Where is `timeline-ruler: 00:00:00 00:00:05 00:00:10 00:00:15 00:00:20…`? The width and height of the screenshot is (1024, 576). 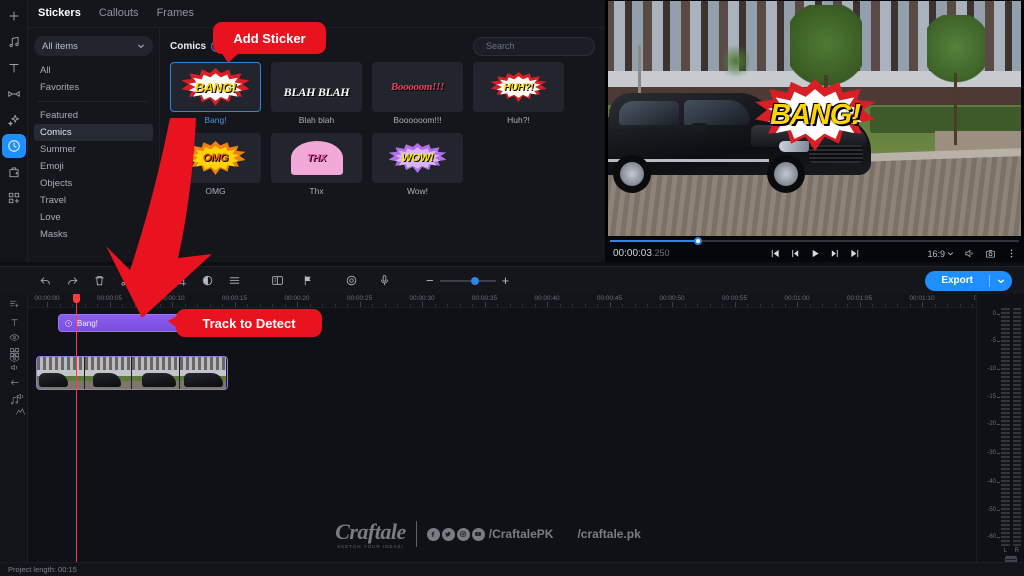 timeline-ruler: 00:00:00 00:00:05 00:00:10 00:00:15 00:00:20… is located at coordinates (525, 301).